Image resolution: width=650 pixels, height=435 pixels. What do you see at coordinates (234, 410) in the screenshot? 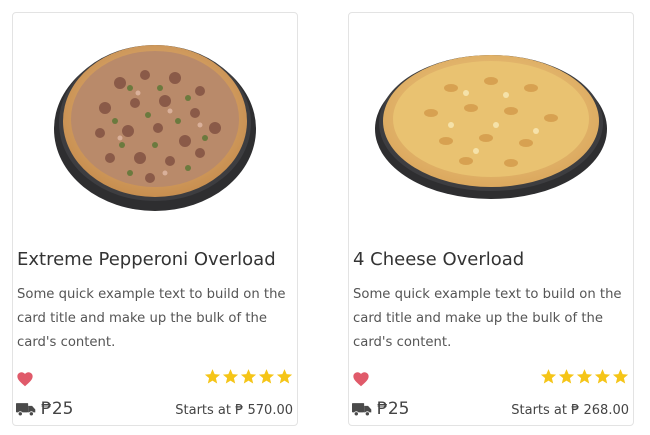
I see `price-label: Starts at ₱ 570.00` at bounding box center [234, 410].